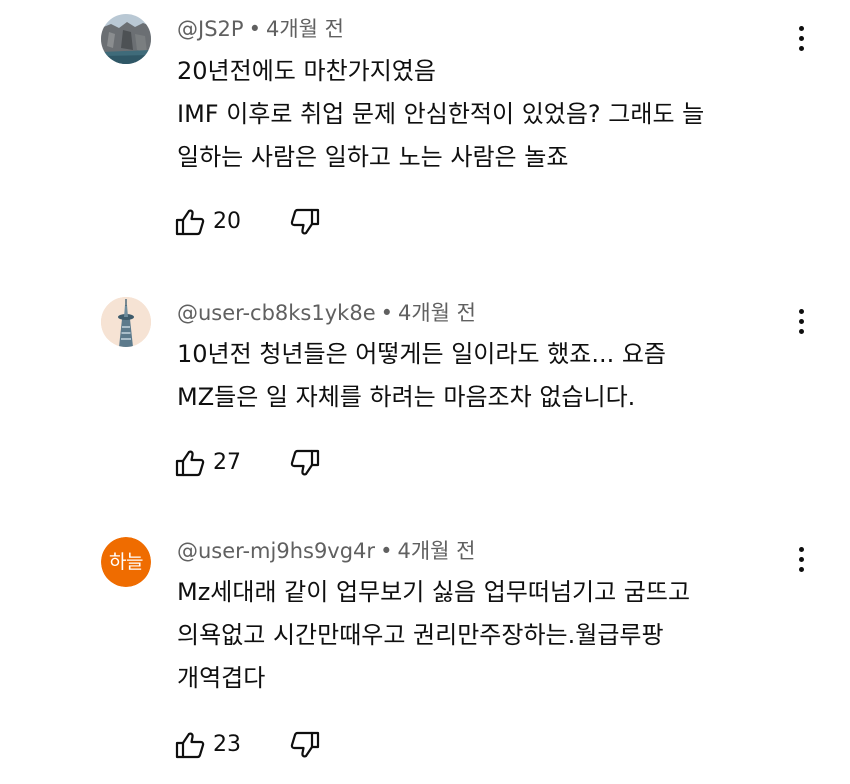  I want to click on comment-meta: @JS2P • 4개월 전, so click(260, 29).